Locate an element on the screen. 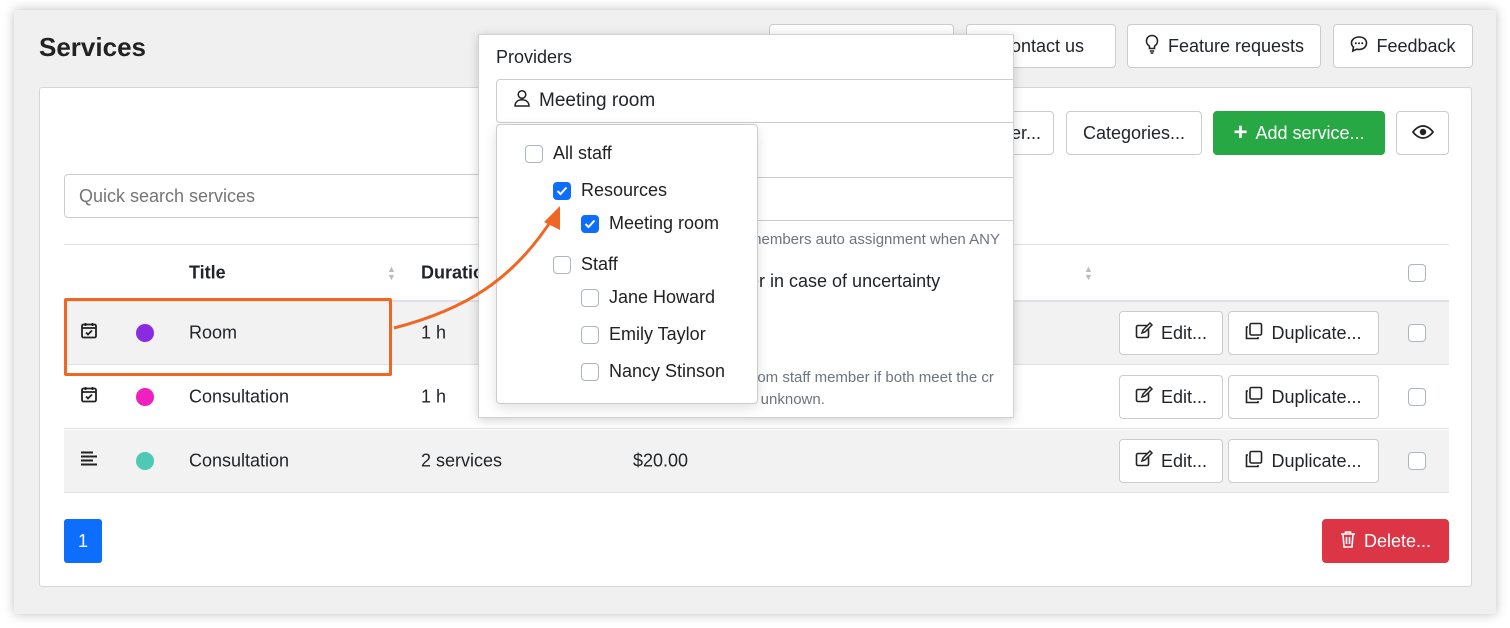 This screenshot has width=1510, height=628. annotation-arrow is located at coordinates (476, 268).